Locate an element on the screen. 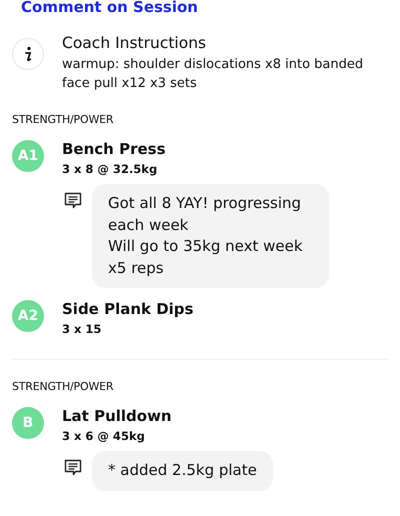 This screenshot has height=516, width=400. exercise-badge: B is located at coordinates (28, 423).